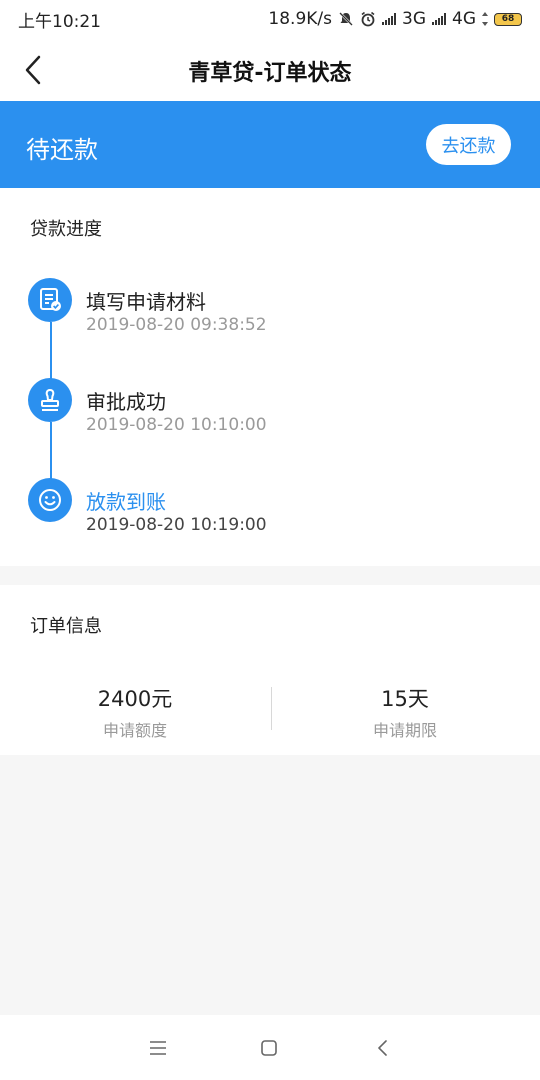 Image resolution: width=540 pixels, height=1080 pixels. I want to click on step-icon-apply, so click(50, 300).